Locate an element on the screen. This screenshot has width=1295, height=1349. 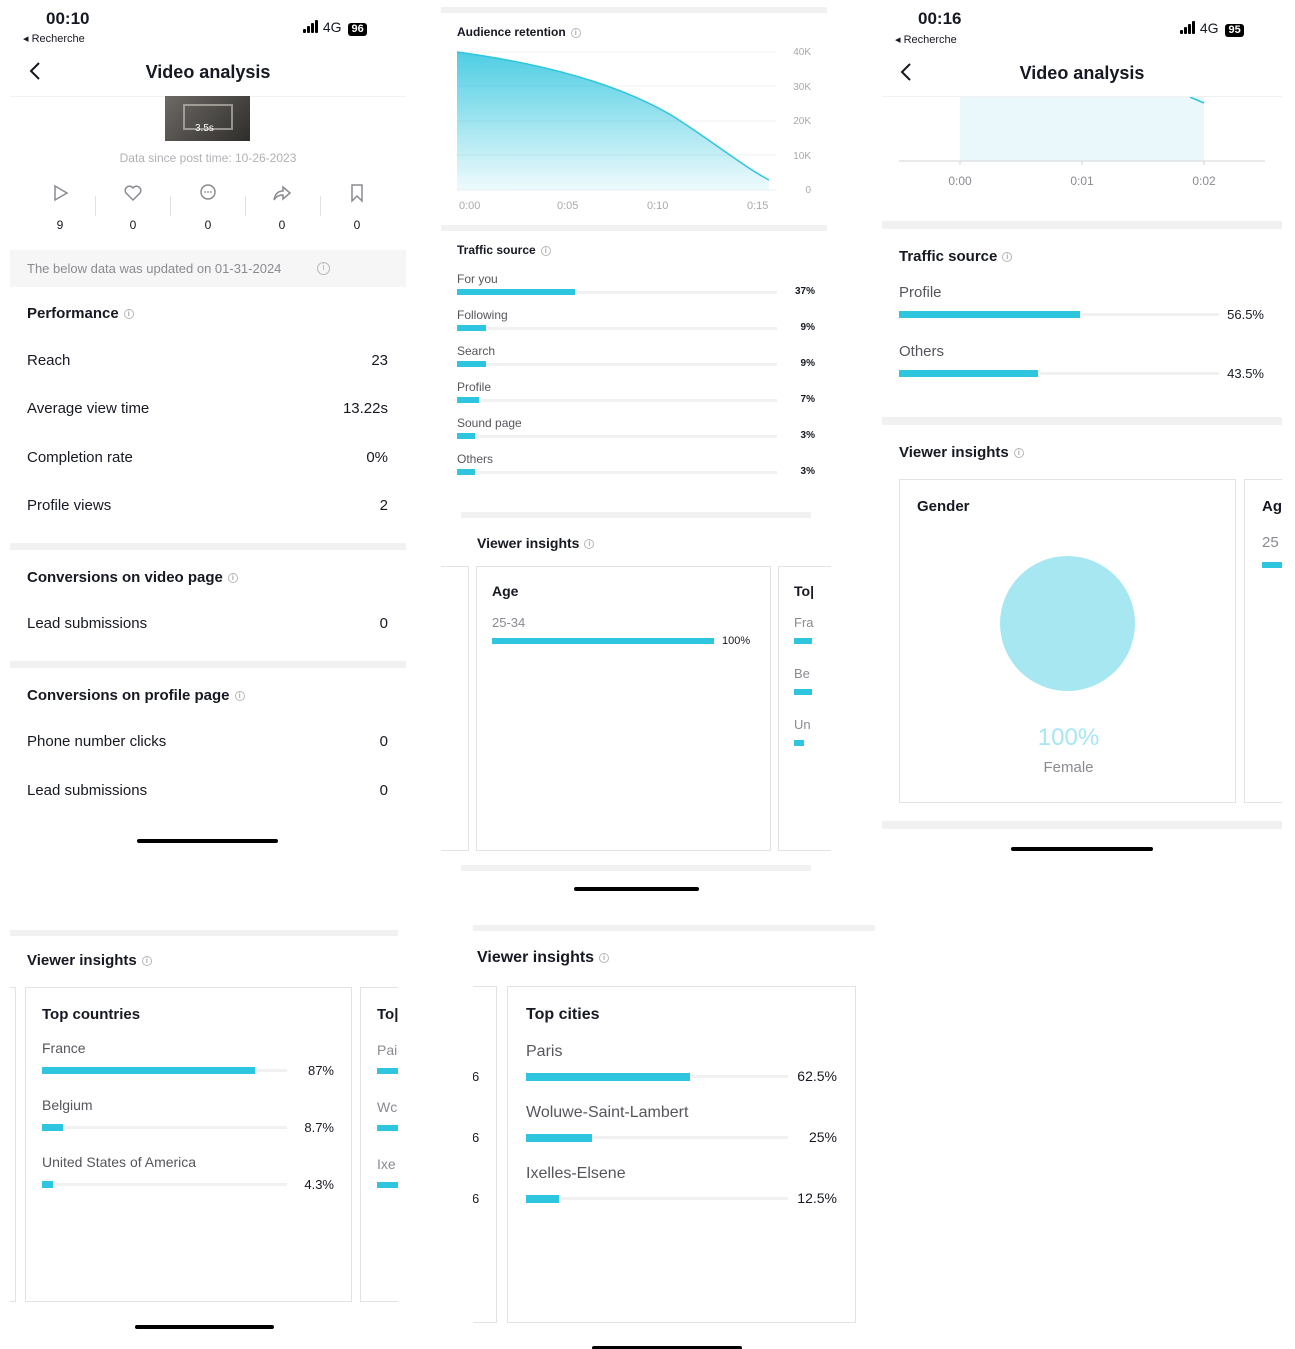
partial-card-title: Ag is located at coordinates (1272, 506).